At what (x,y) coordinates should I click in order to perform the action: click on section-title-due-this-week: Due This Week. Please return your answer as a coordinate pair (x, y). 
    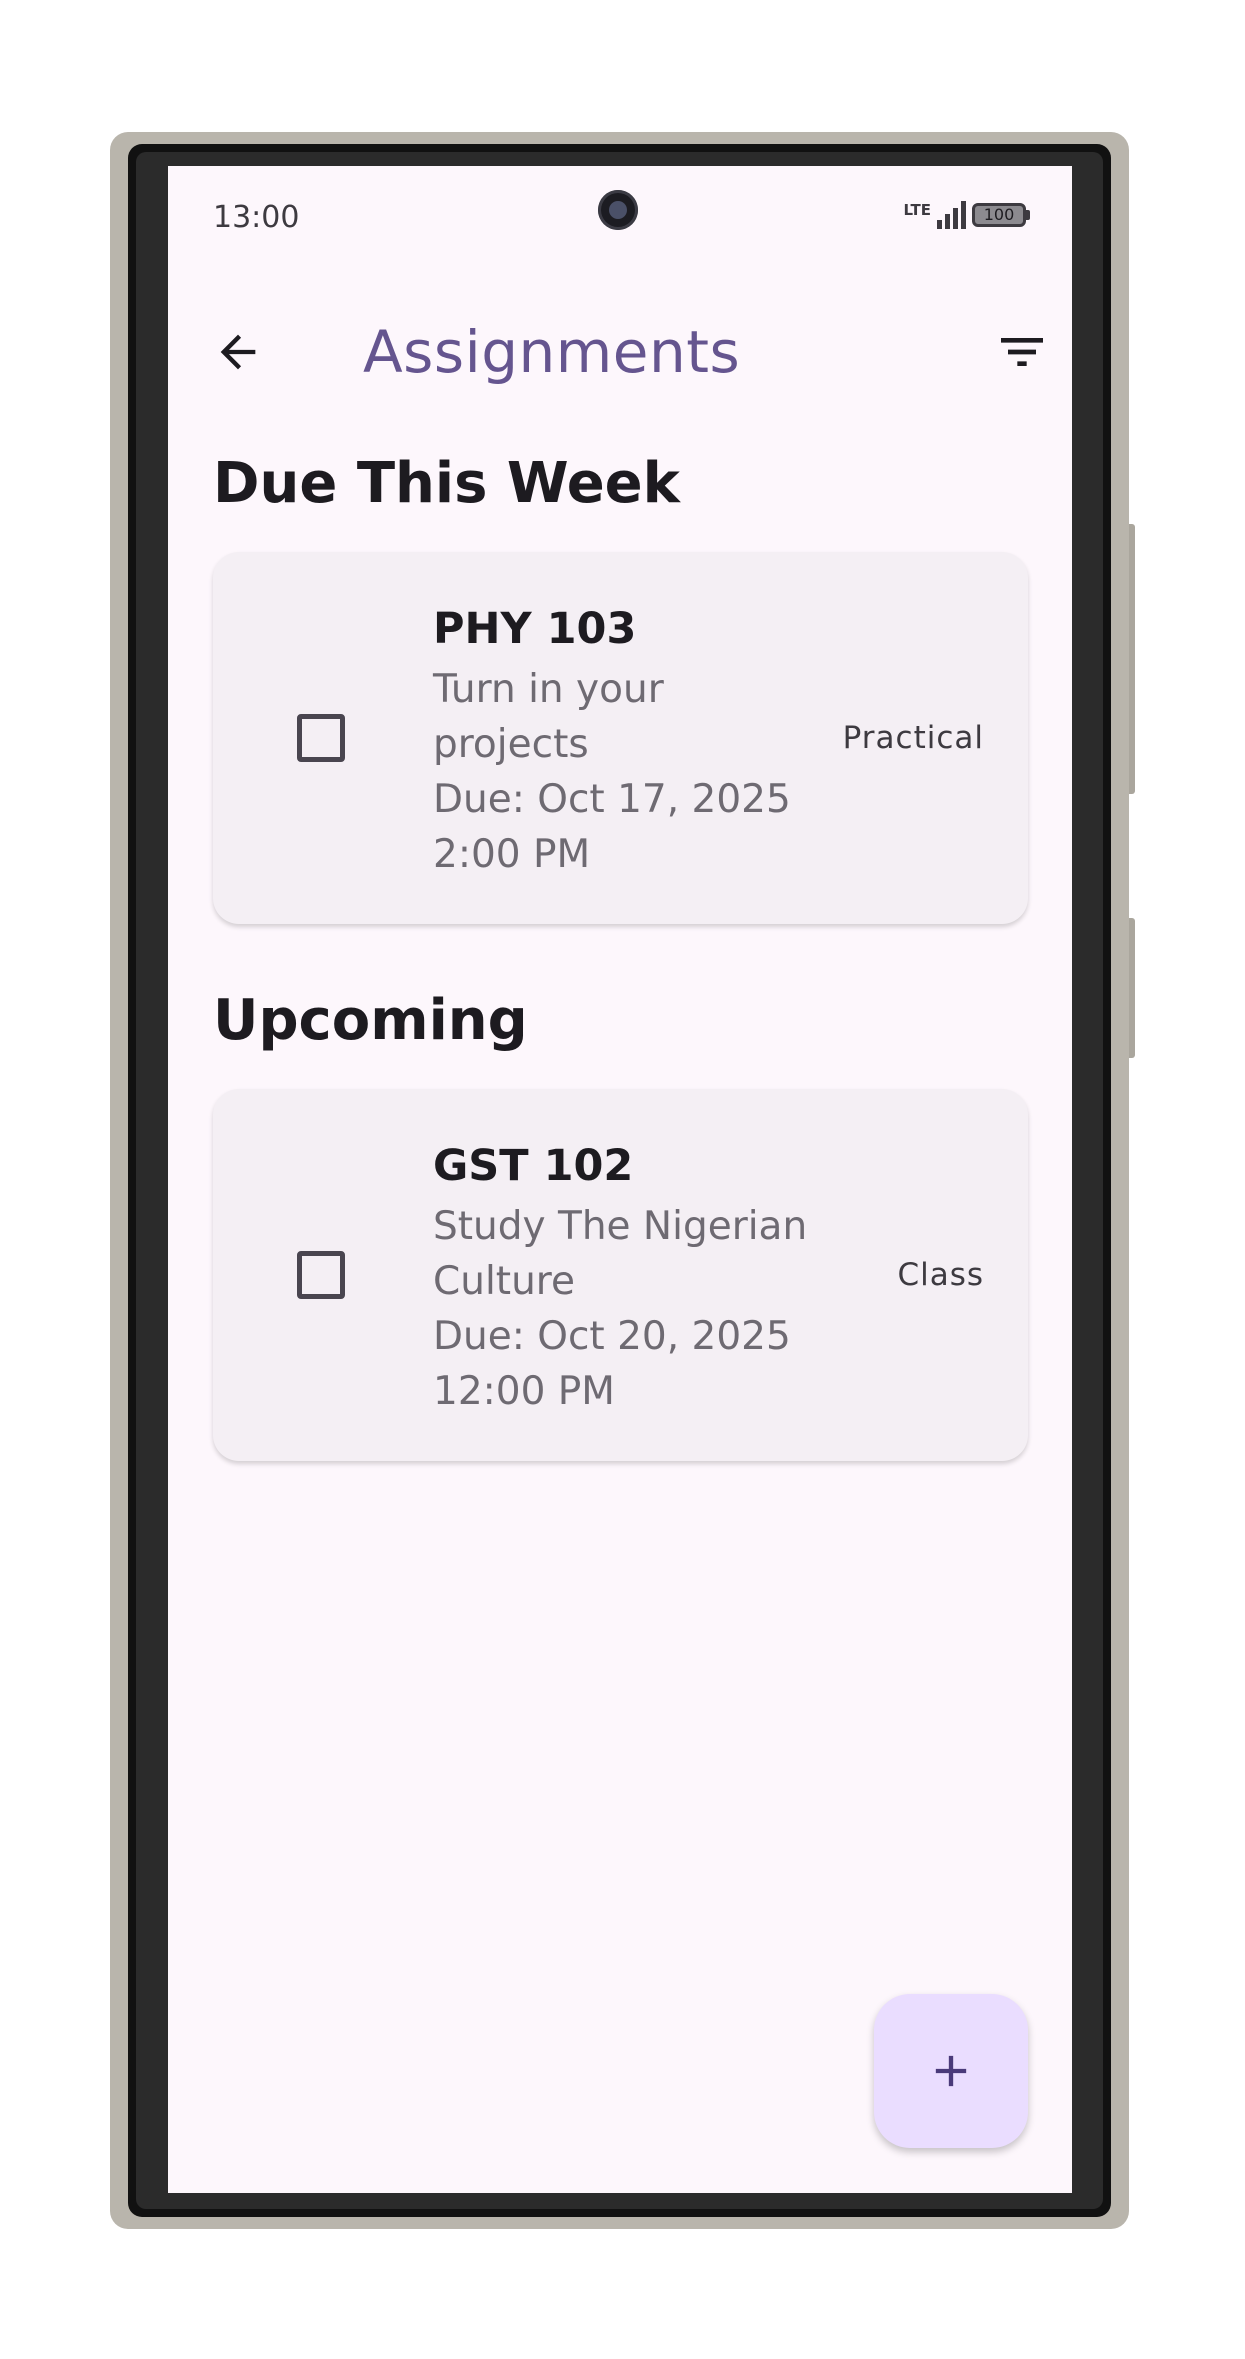
    Looking at the image, I should click on (446, 483).